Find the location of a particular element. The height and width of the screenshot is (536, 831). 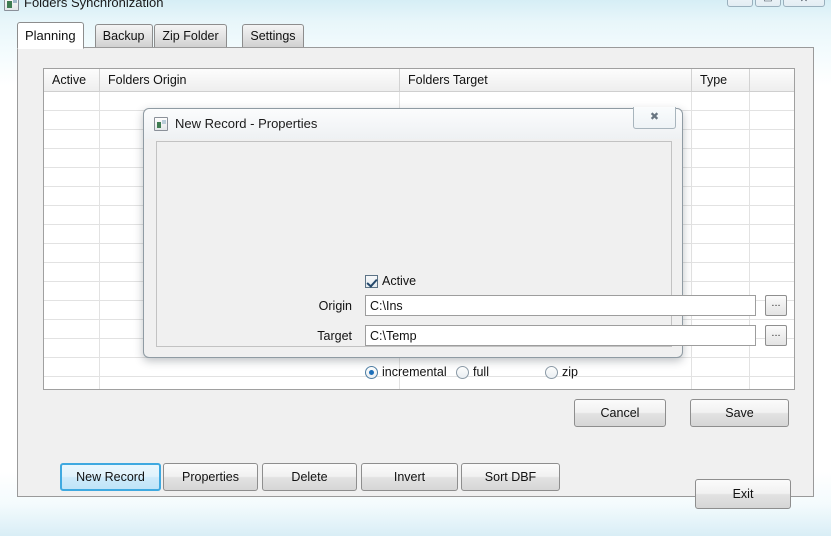

tab-planning: Planning is located at coordinates (50, 35).